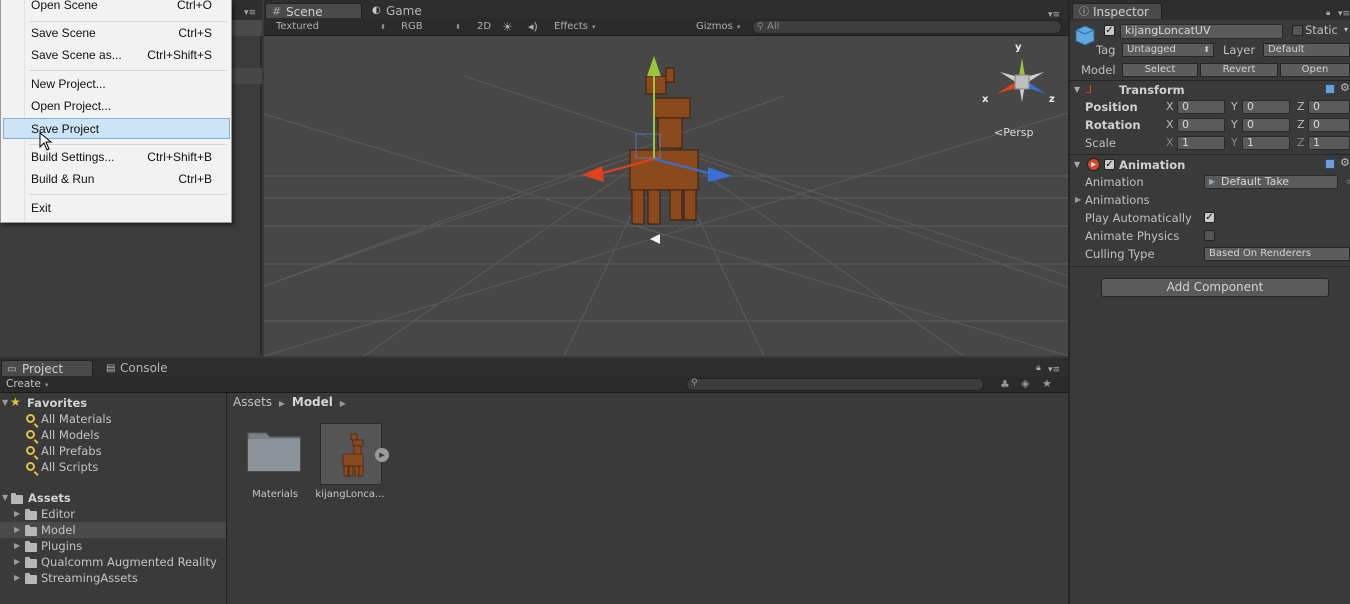  I want to click on expand-play-icon: ▶, so click(382, 455).